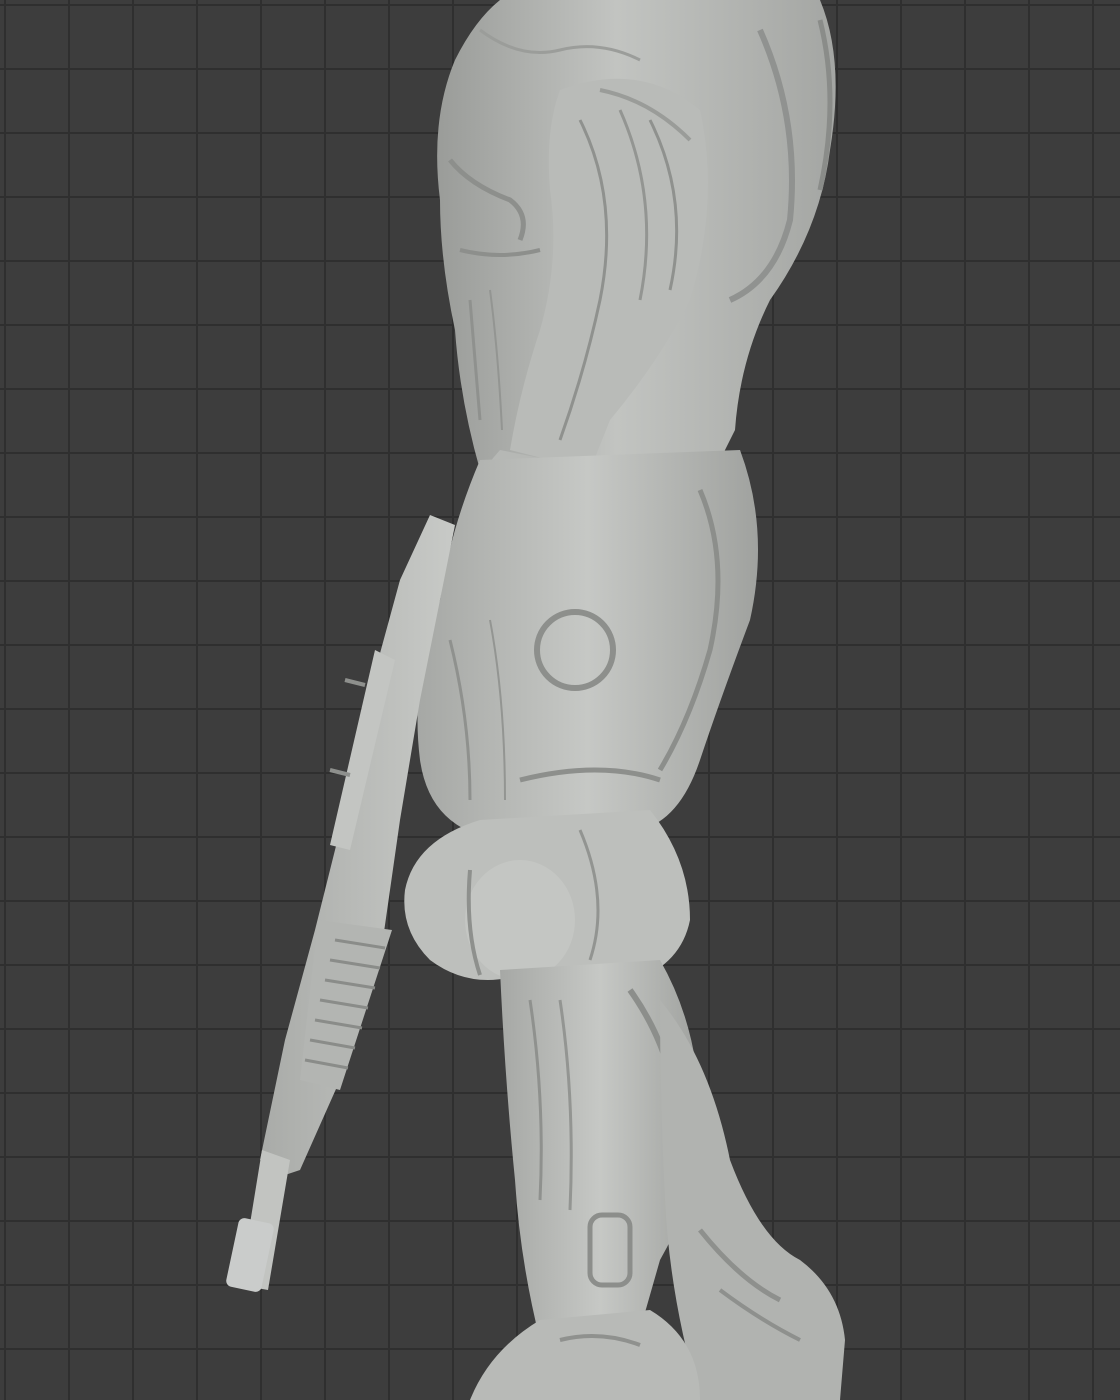 This screenshot has width=1120, height=1400. Describe the element at coordinates (587, 645) in the screenshot. I see `thigh` at that location.